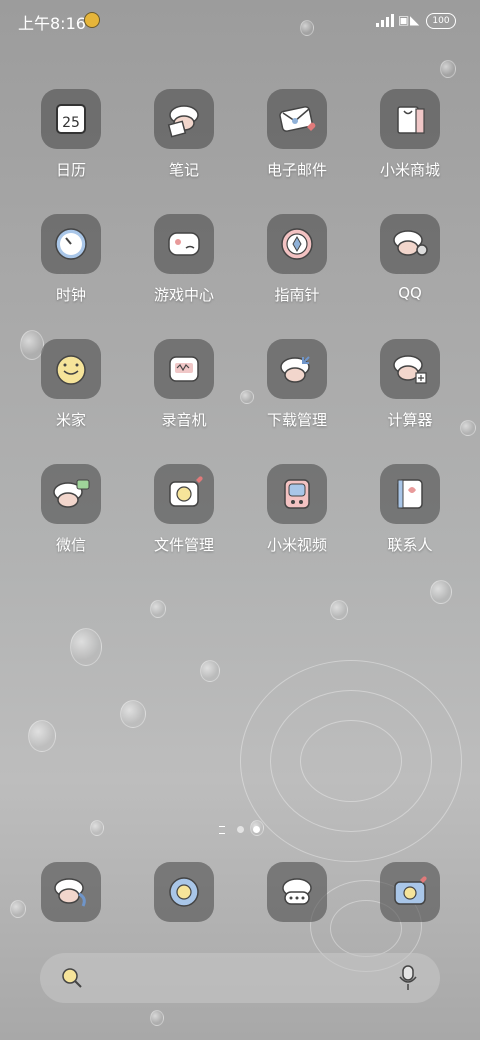 This screenshot has width=480, height=1040. What do you see at coordinates (410, 369) in the screenshot?
I see `calculator-icon` at bounding box center [410, 369].